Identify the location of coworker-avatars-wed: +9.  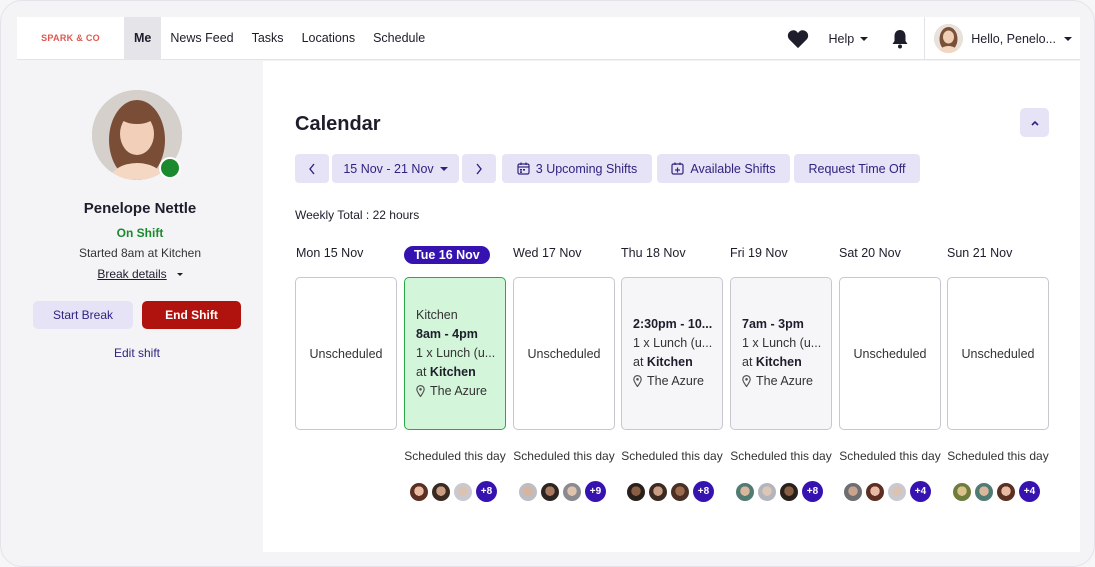
(562, 491).